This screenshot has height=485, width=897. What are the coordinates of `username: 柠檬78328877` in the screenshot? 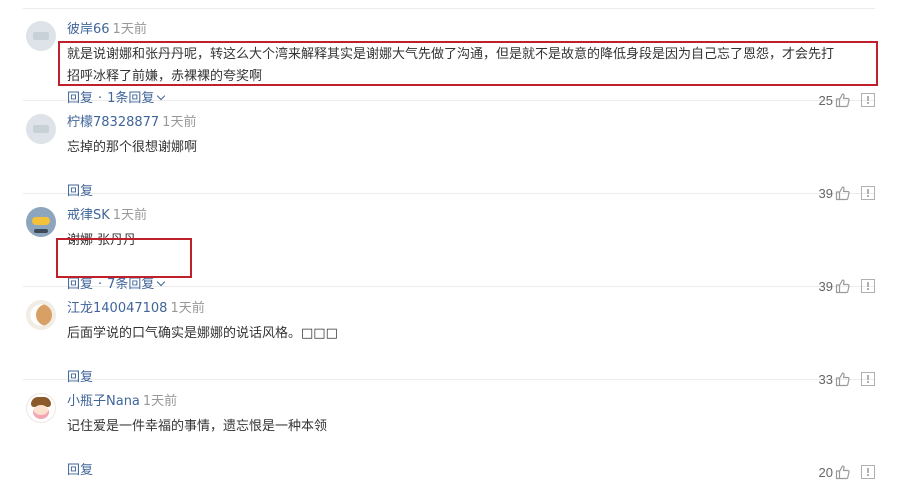 It's located at (113, 122).